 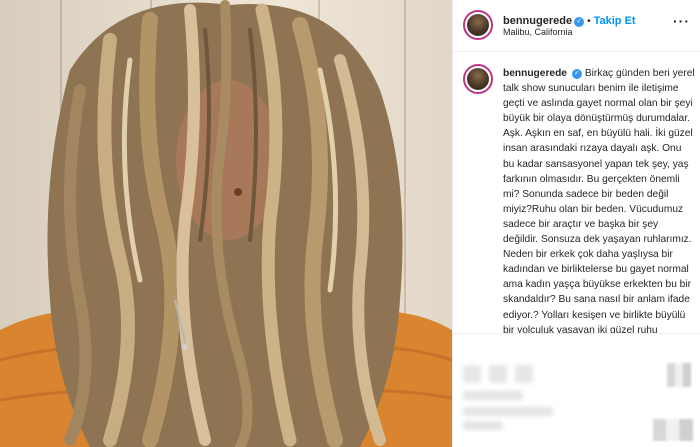 What do you see at coordinates (483, 425) in the screenshot?
I see `timestamp-blurred` at bounding box center [483, 425].